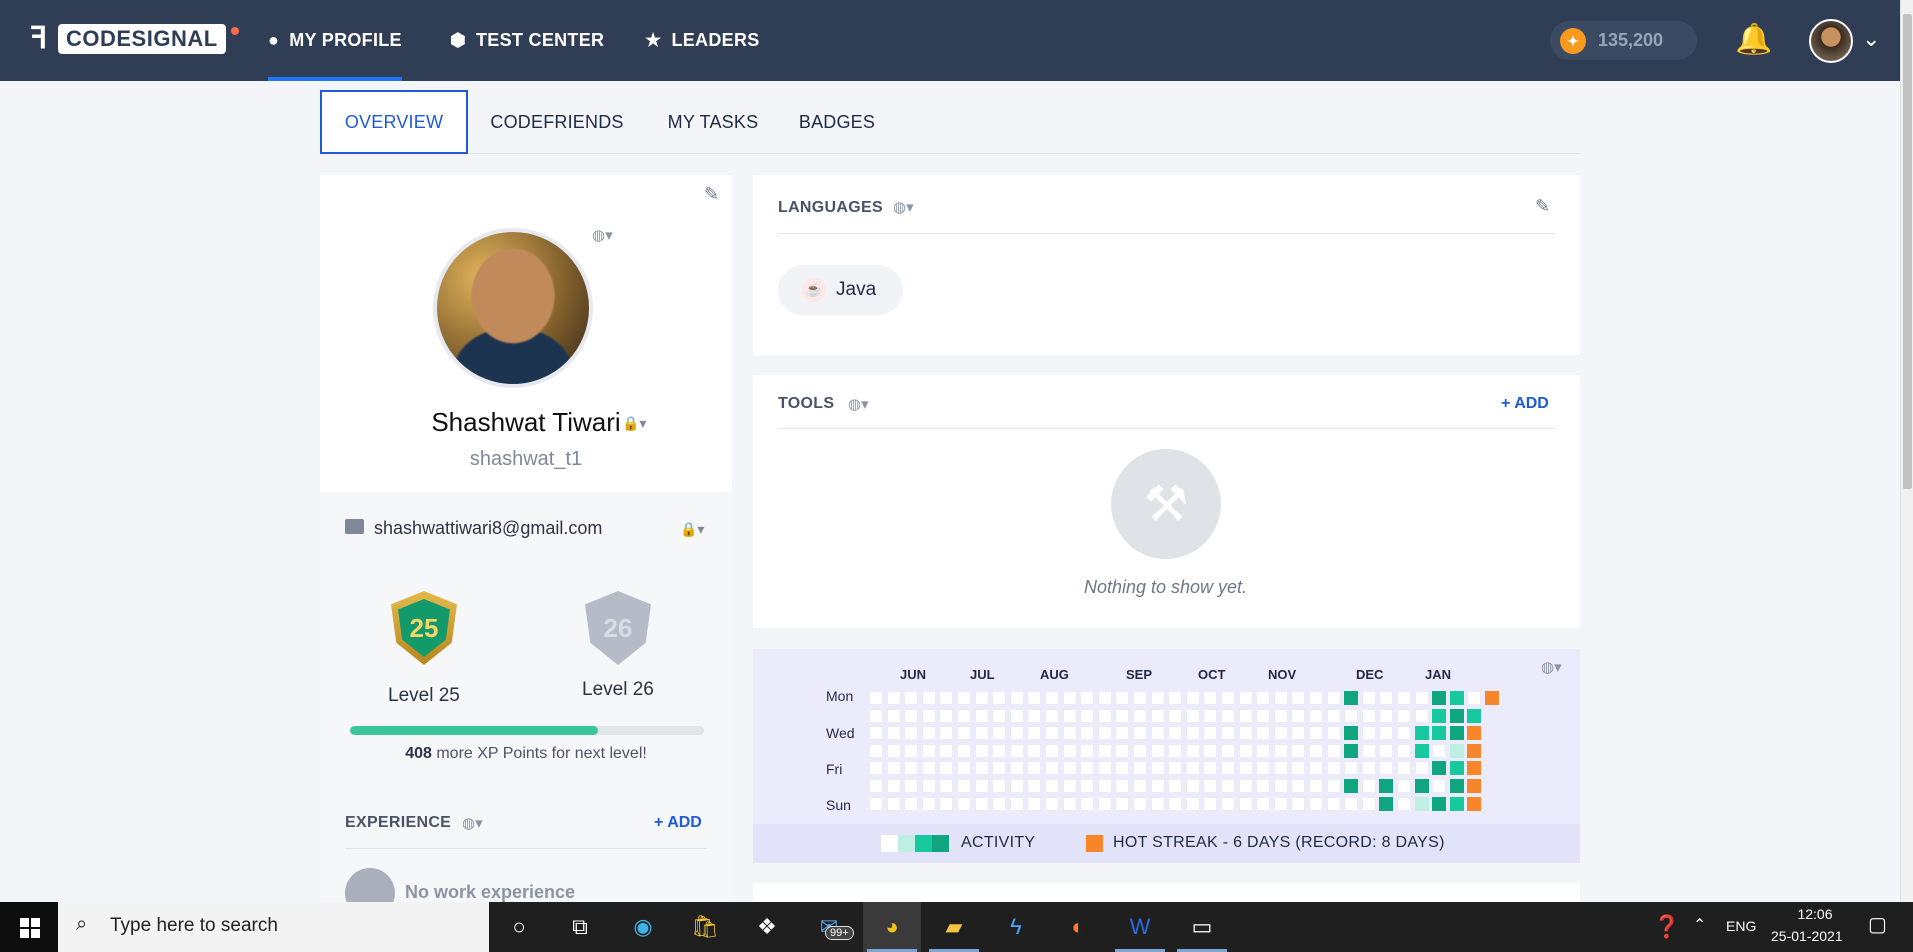 The height and width of the screenshot is (952, 1913). What do you see at coordinates (580, 927) in the screenshot?
I see `task-view-icon: ⧉` at bounding box center [580, 927].